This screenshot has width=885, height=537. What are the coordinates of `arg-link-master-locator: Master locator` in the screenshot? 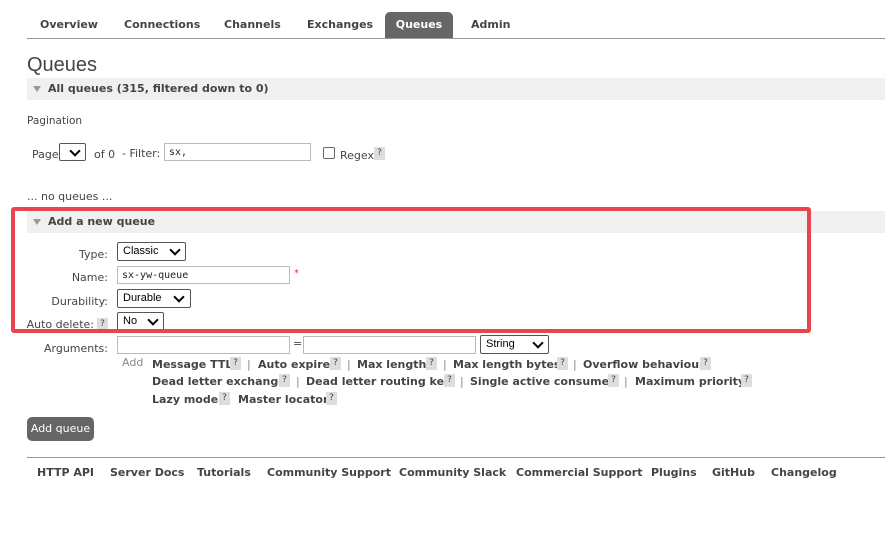 It's located at (283, 399).